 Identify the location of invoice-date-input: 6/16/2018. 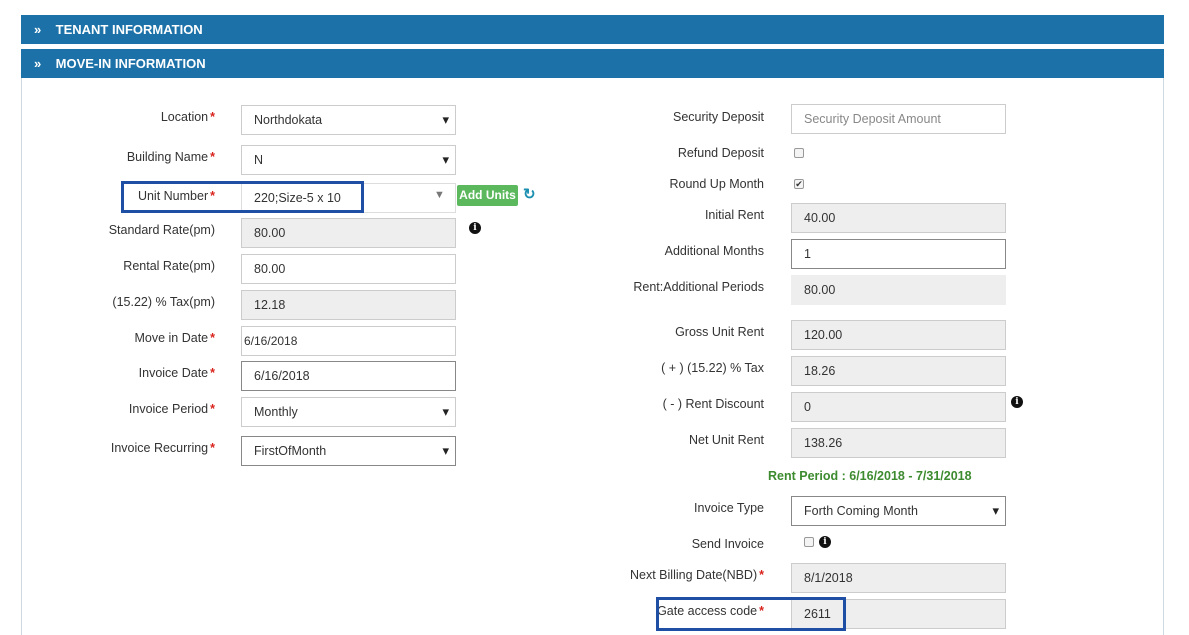
(348, 376).